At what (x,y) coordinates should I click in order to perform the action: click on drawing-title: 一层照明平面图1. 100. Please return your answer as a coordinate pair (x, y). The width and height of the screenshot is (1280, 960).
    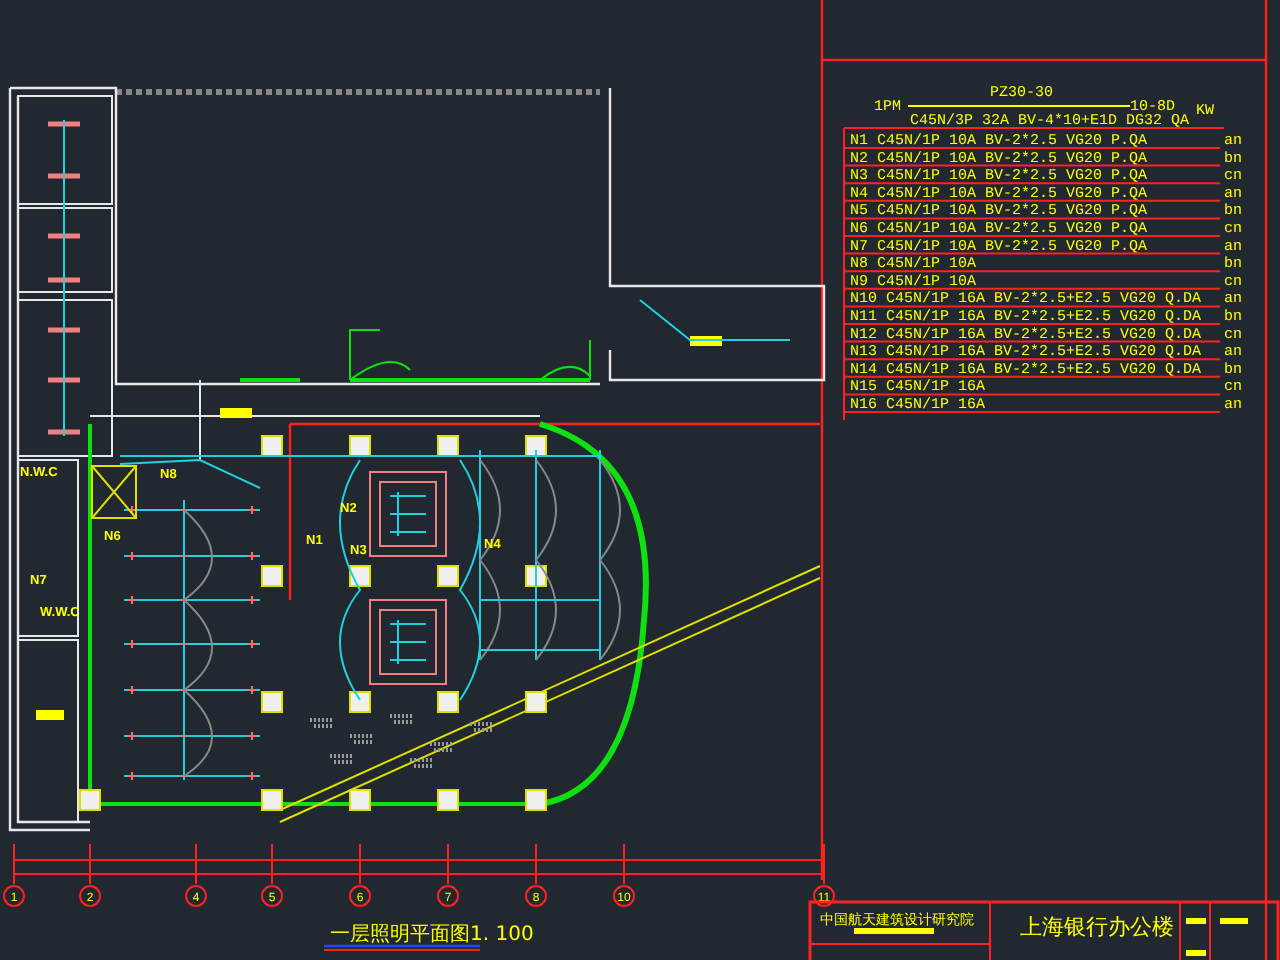
    Looking at the image, I should click on (432, 935).